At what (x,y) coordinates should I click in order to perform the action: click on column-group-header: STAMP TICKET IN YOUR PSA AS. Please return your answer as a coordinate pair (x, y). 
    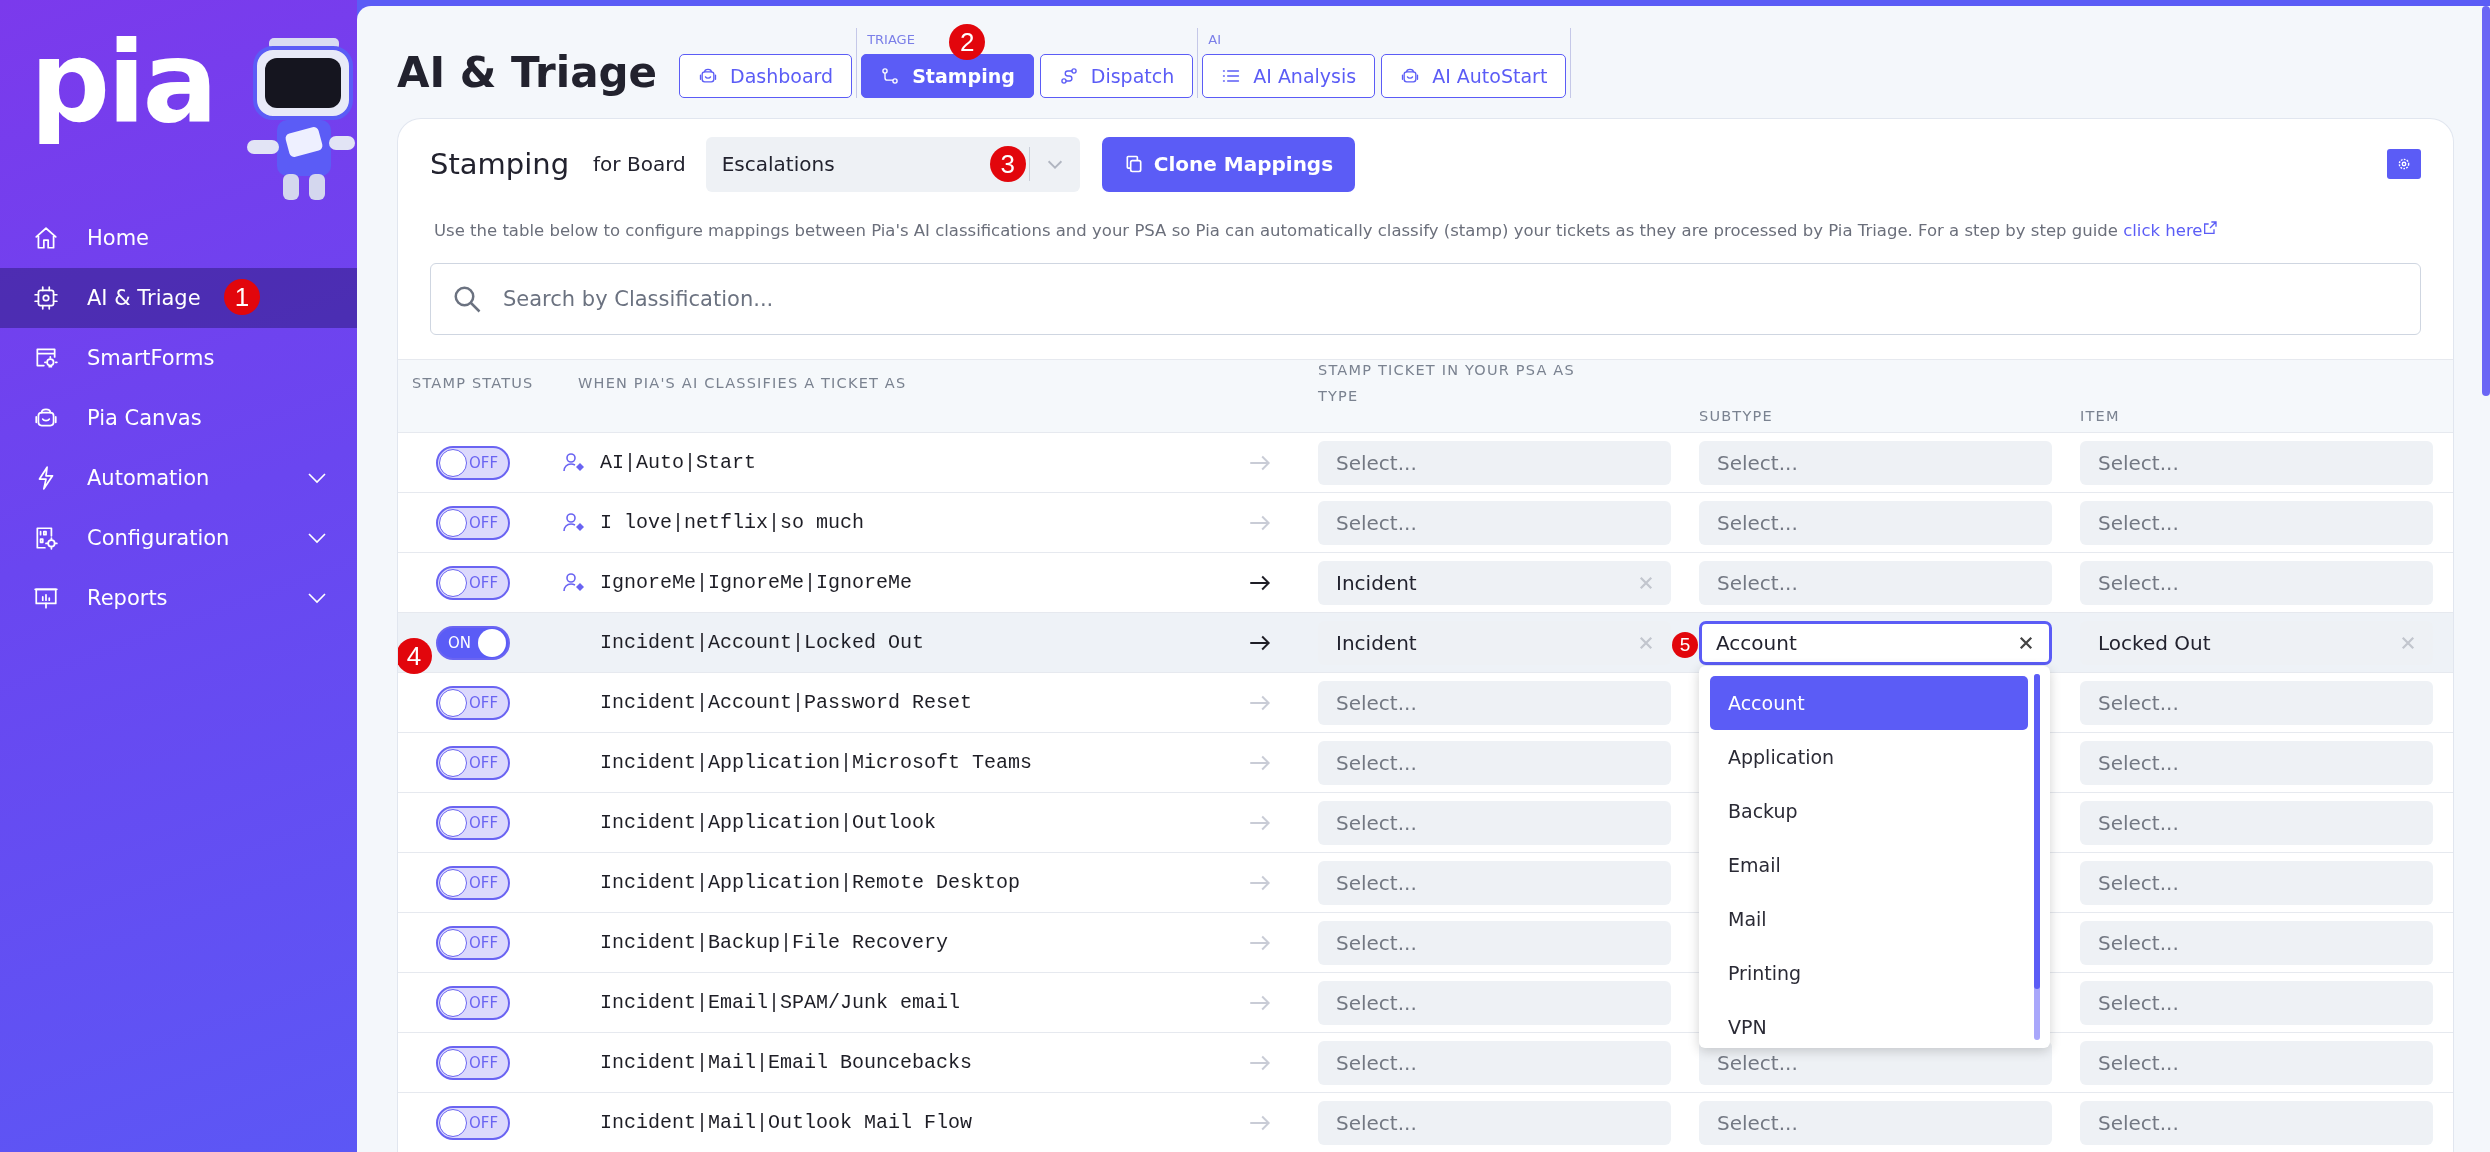
    Looking at the image, I should click on (1447, 369).